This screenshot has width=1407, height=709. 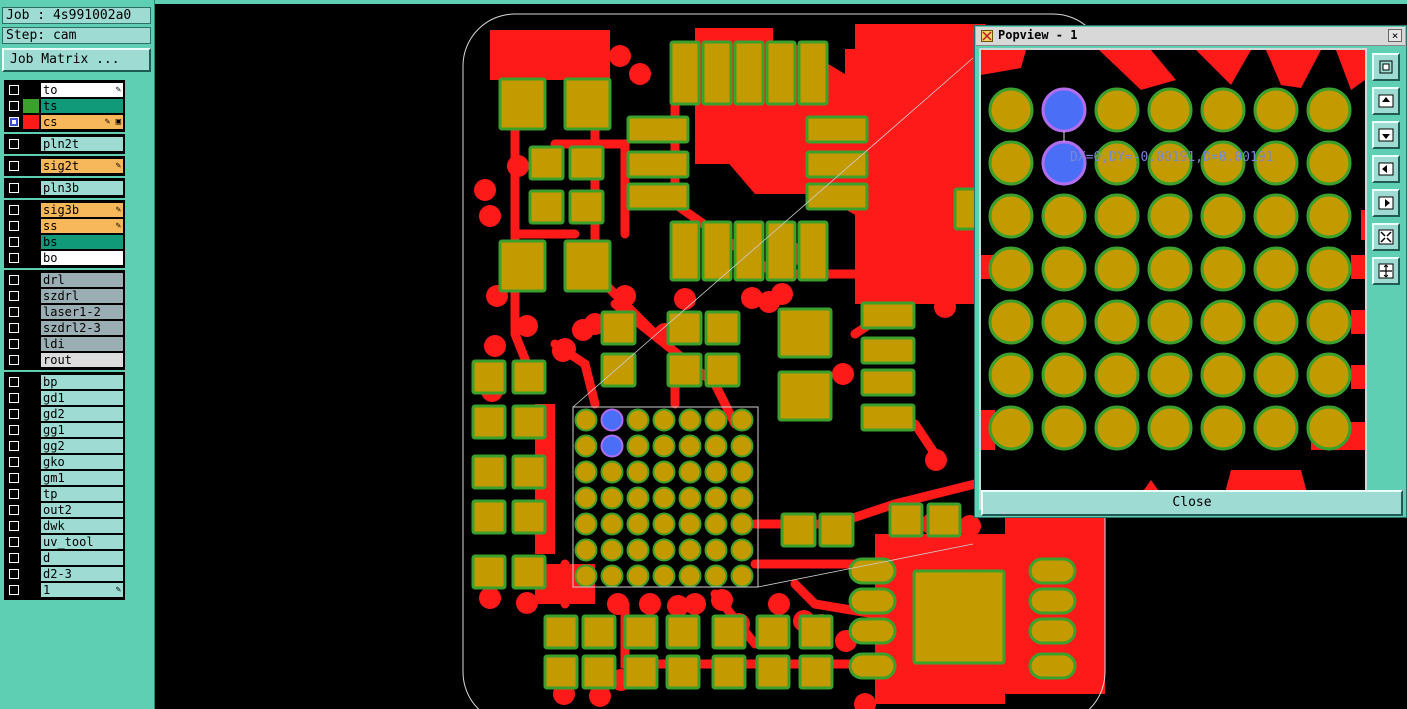 I want to click on layer-row: gd2, so click(x=64, y=414).